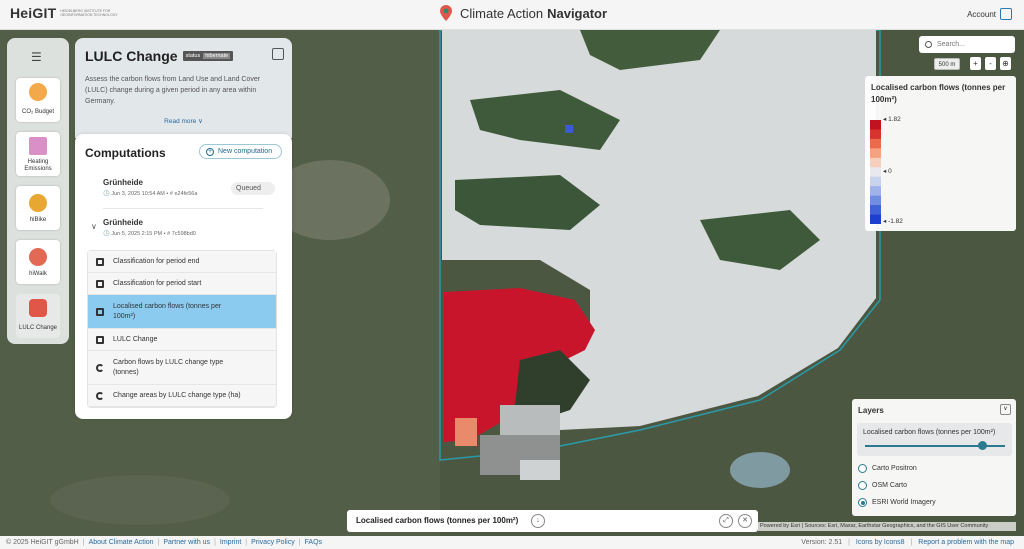 The width and height of the screenshot is (1024, 549). Describe the element at coordinates (100, 367) in the screenshot. I see `chart-icon` at that location.